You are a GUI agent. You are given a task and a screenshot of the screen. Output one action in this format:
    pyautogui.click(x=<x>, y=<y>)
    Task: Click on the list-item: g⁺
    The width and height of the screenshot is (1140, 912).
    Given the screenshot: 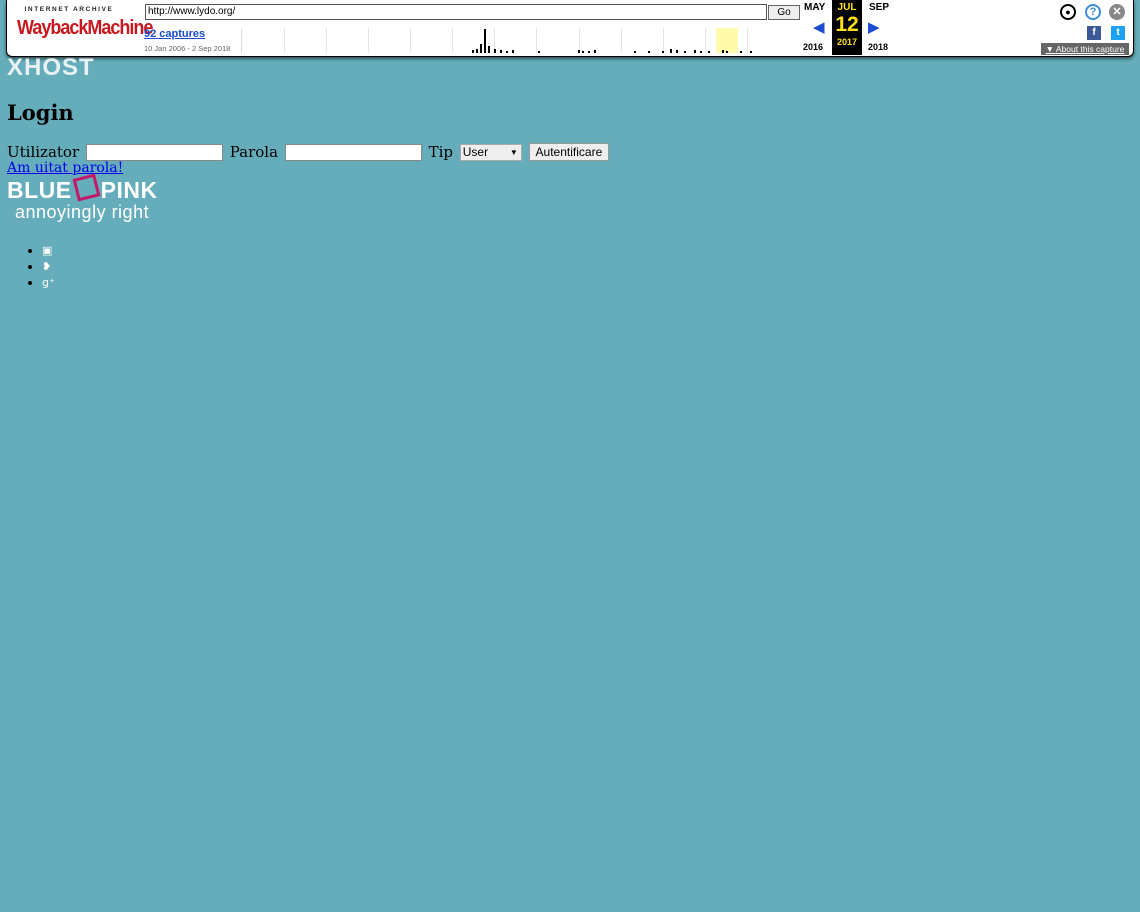 What is the action you would take?
    pyautogui.click(x=48, y=282)
    